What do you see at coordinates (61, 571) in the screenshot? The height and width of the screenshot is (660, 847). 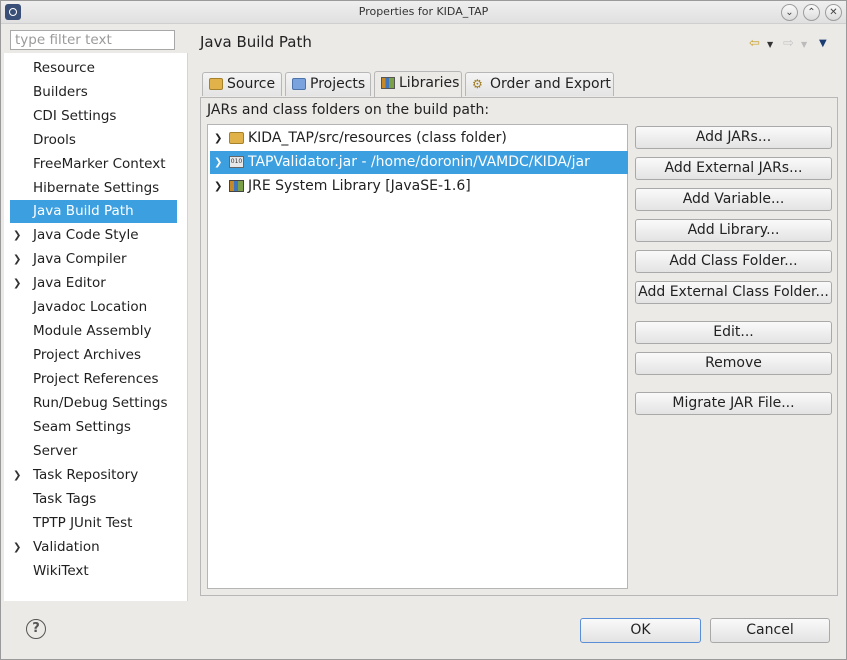 I see `tree-item-label: WikiText` at bounding box center [61, 571].